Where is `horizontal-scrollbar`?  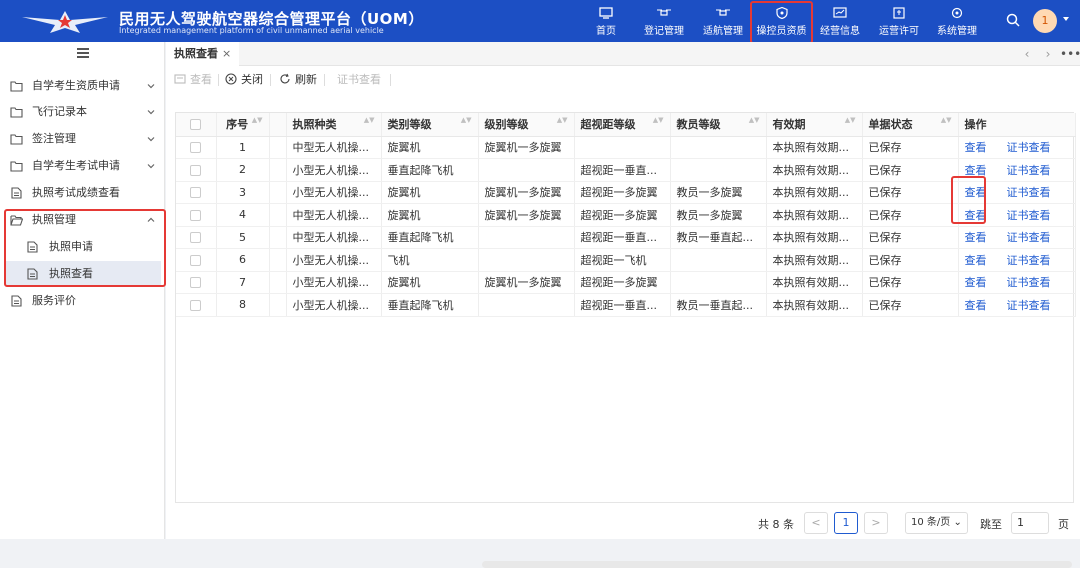
horizontal-scrollbar is located at coordinates (777, 564).